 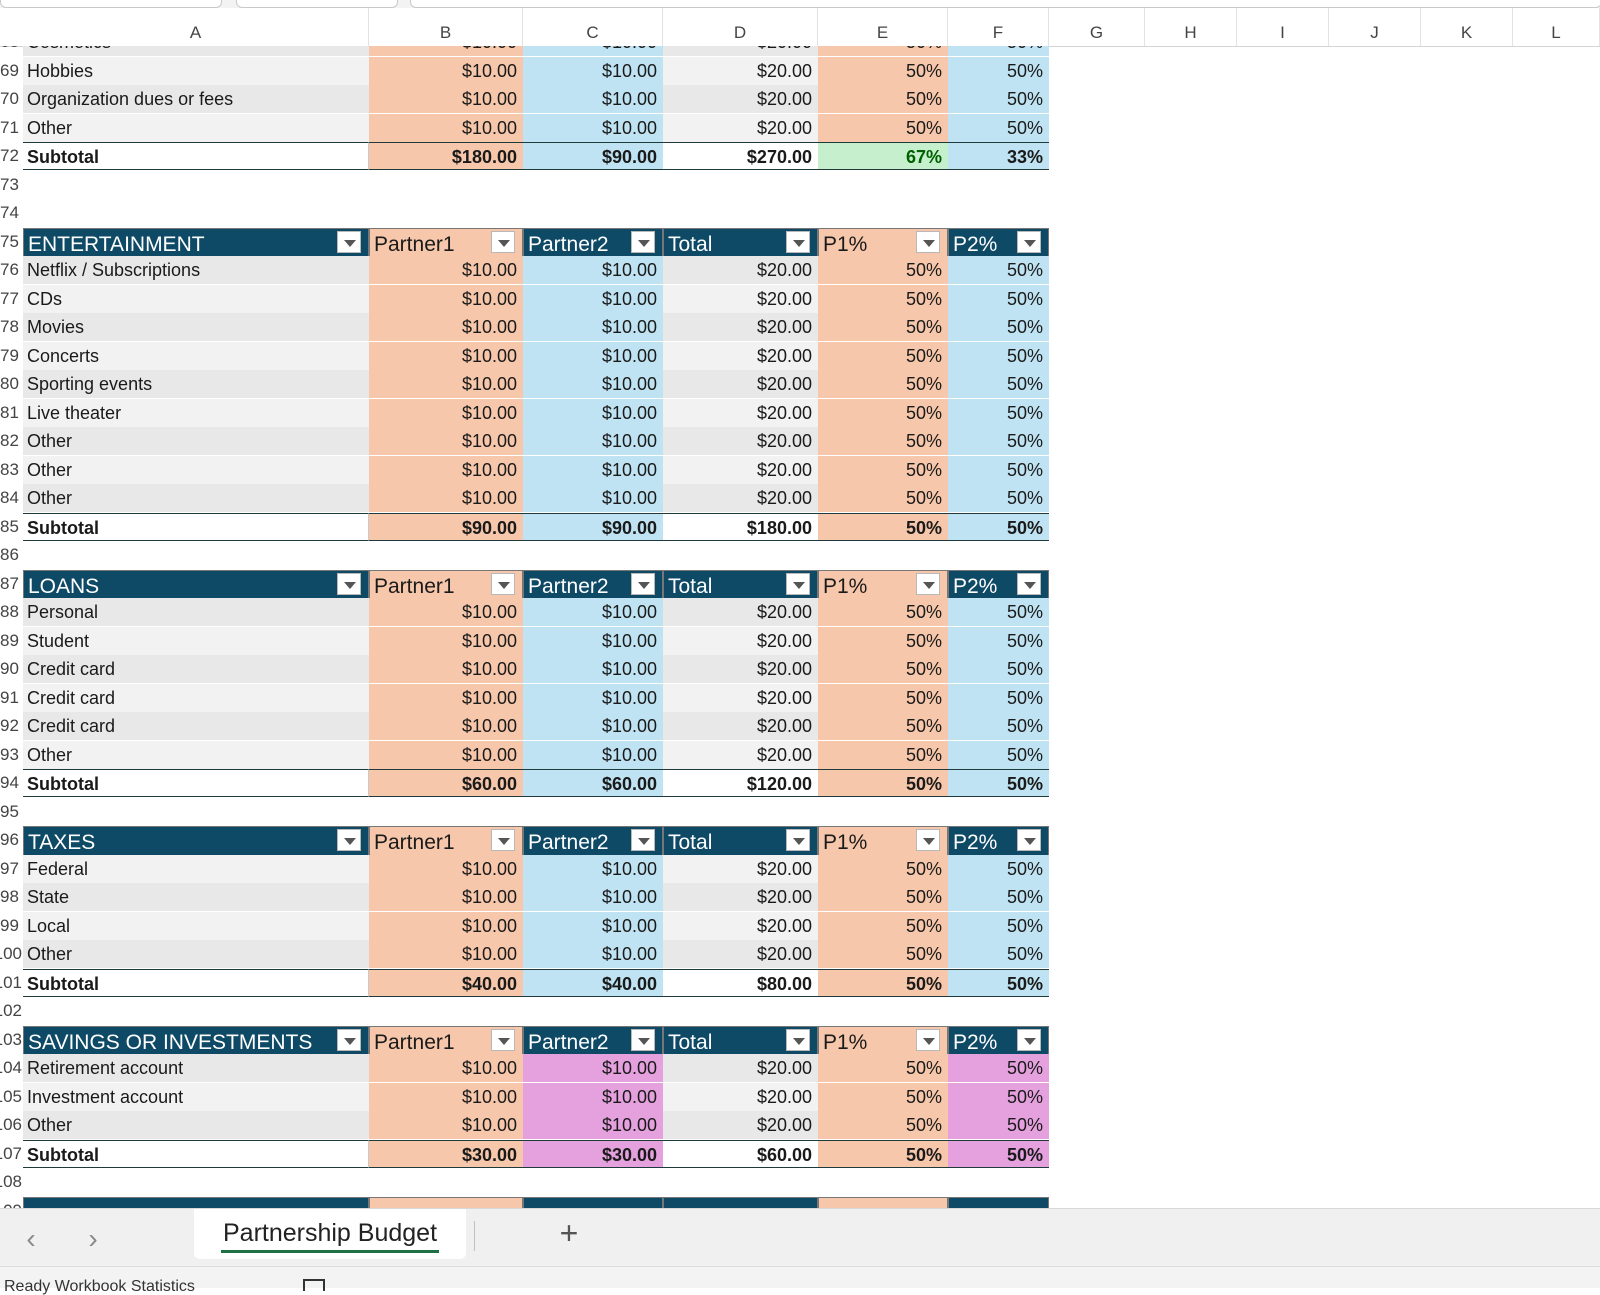 What do you see at coordinates (11, 584) in the screenshot?
I see `row-number: 87` at bounding box center [11, 584].